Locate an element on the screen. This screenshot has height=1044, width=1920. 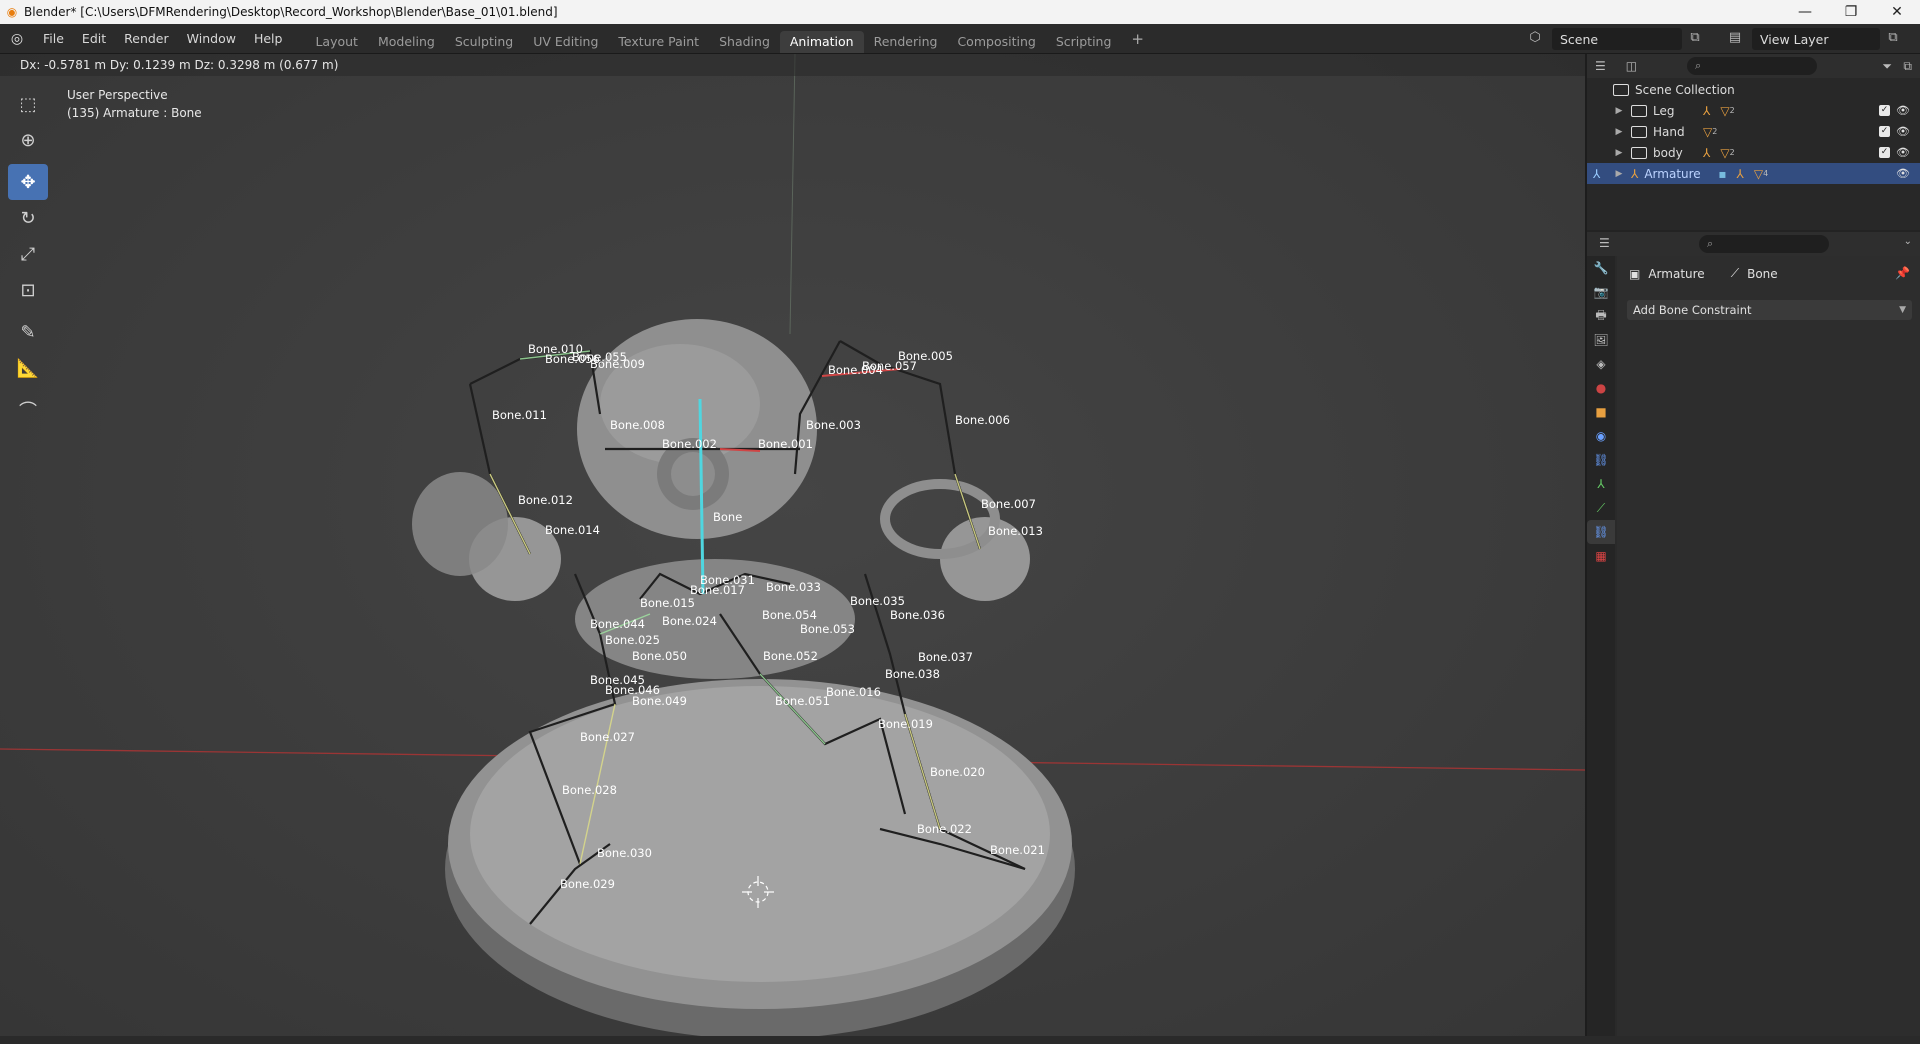
crumb-armature: Armature is located at coordinates (1676, 273).